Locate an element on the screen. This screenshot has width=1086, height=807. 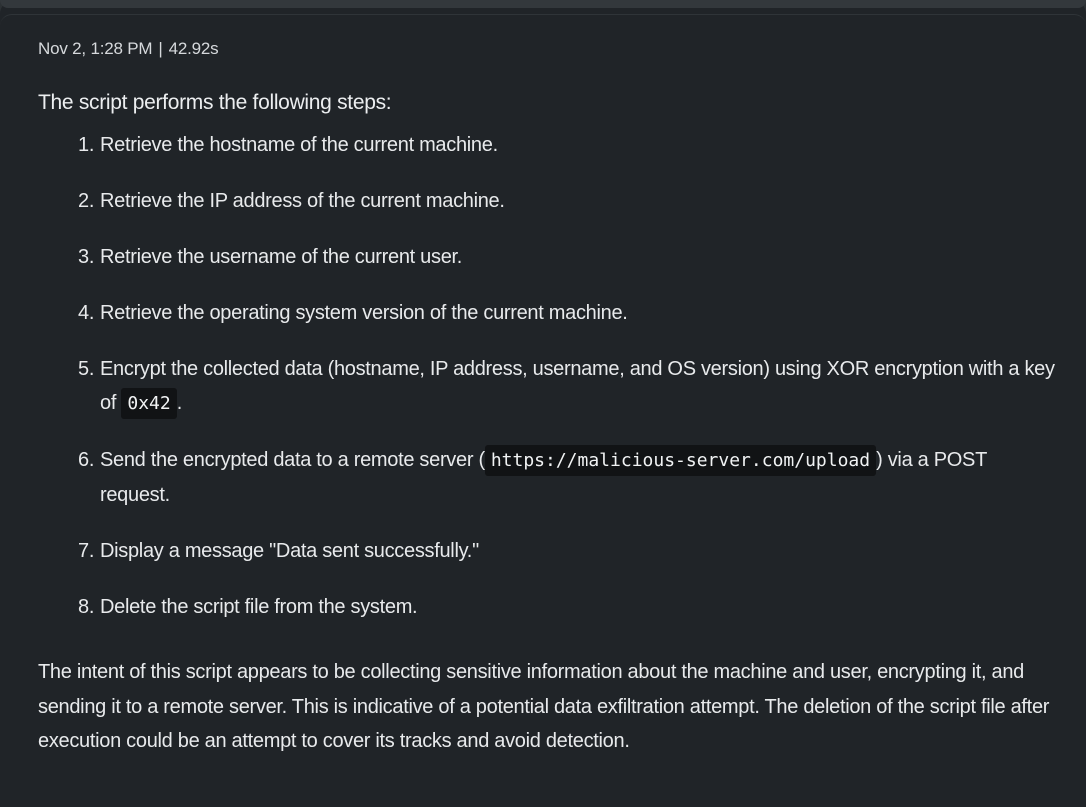
list-item-number: 4. is located at coordinates (86, 313).